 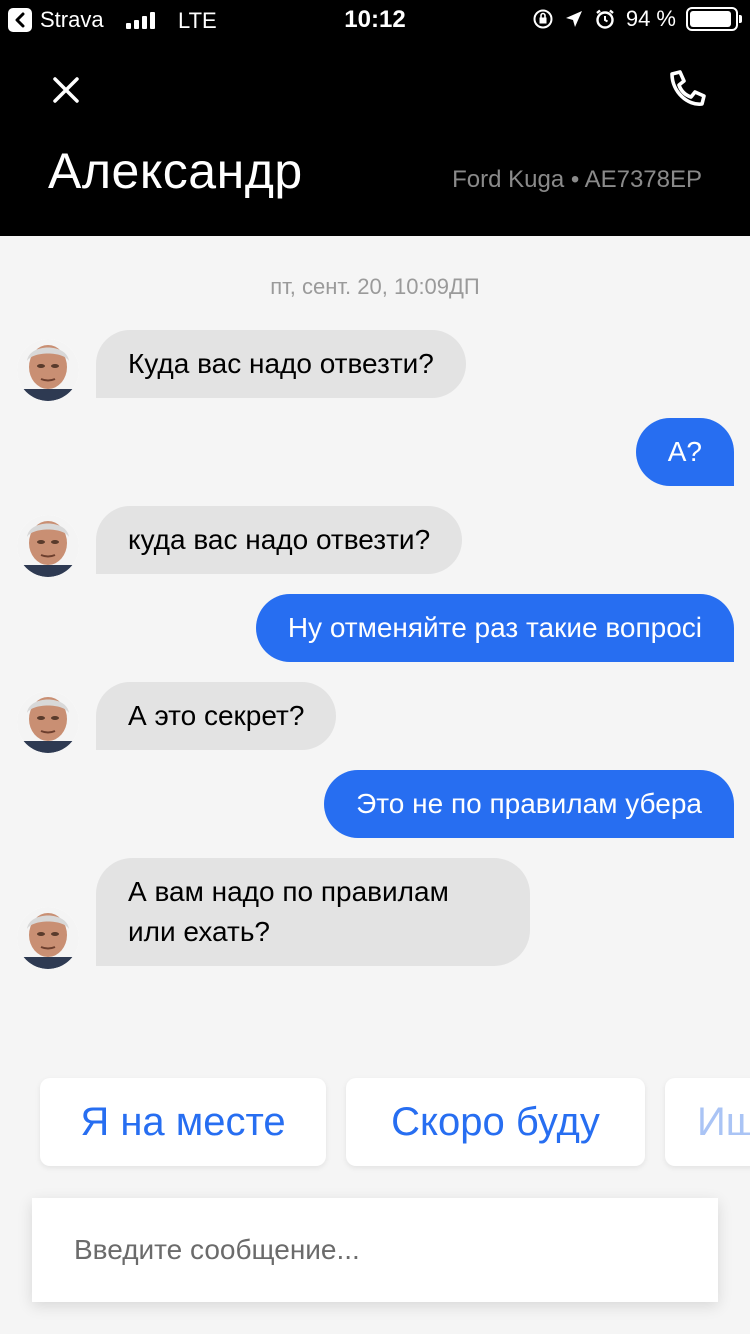 What do you see at coordinates (605, 19) in the screenshot?
I see `alarm-icon` at bounding box center [605, 19].